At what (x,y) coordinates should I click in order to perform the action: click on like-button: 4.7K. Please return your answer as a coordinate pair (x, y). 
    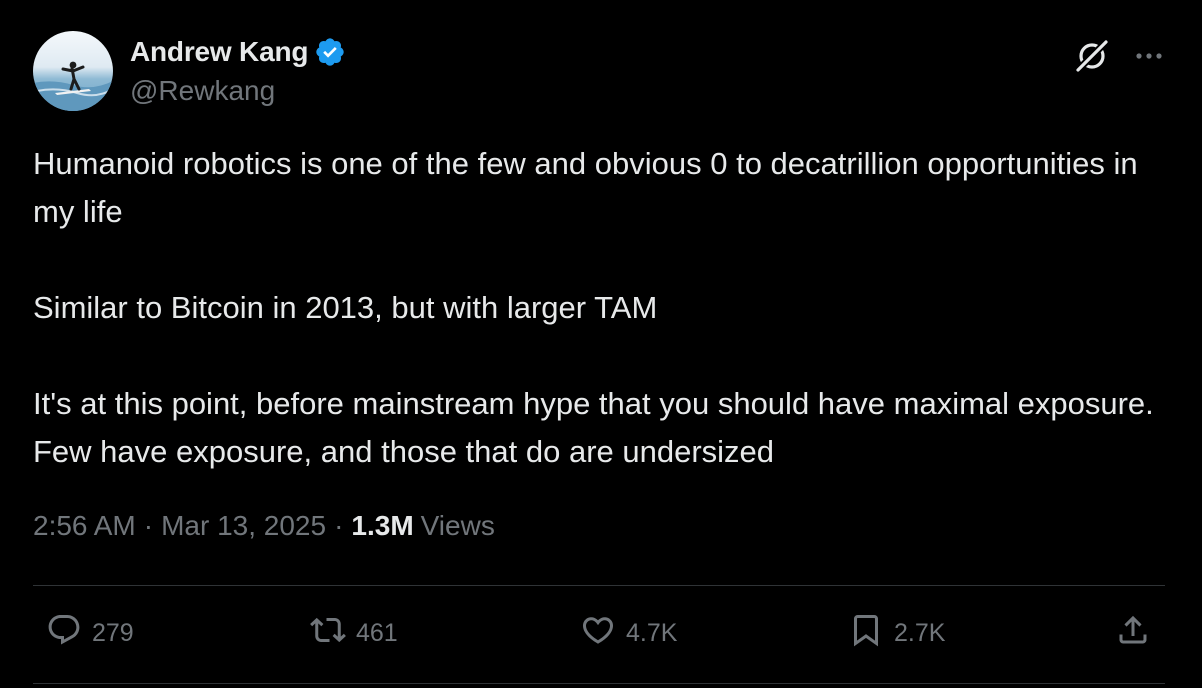
    Looking at the image, I should click on (628, 633).